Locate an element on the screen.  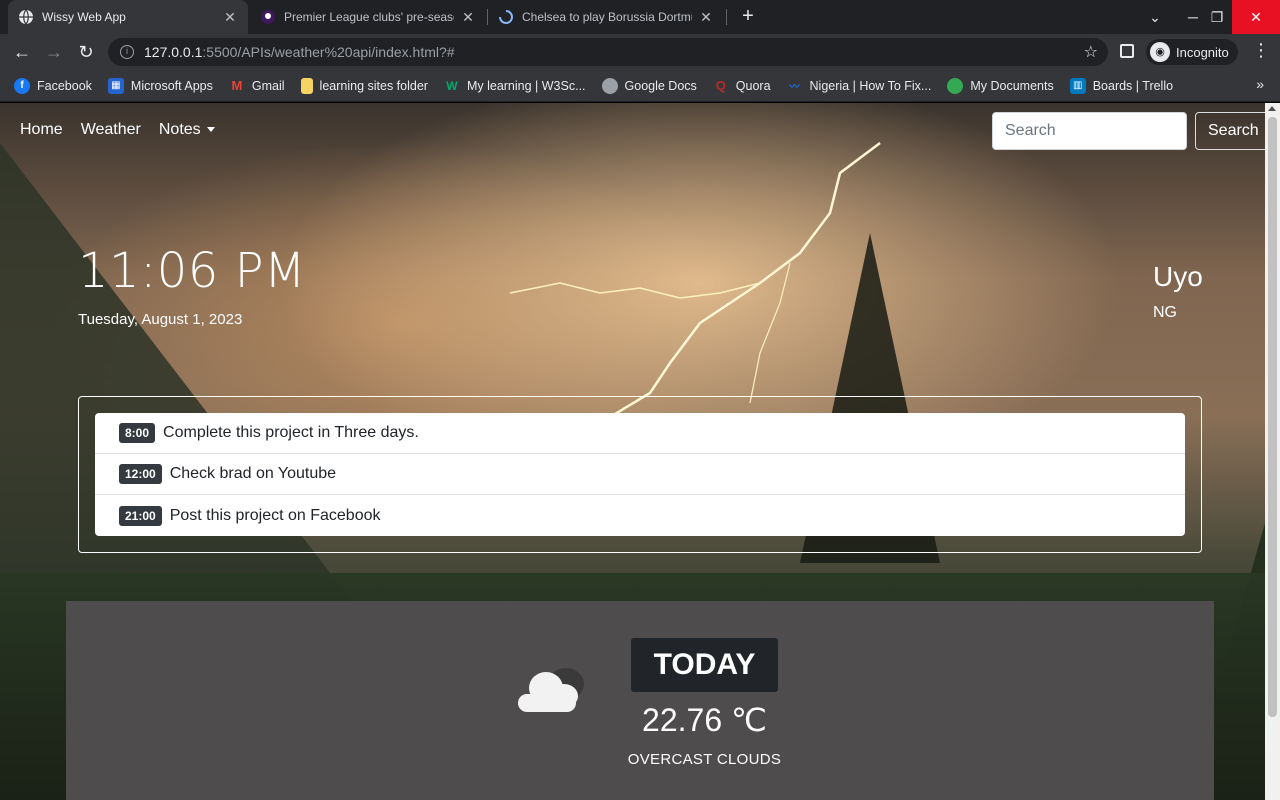
location-country: NG is located at coordinates (1165, 312).